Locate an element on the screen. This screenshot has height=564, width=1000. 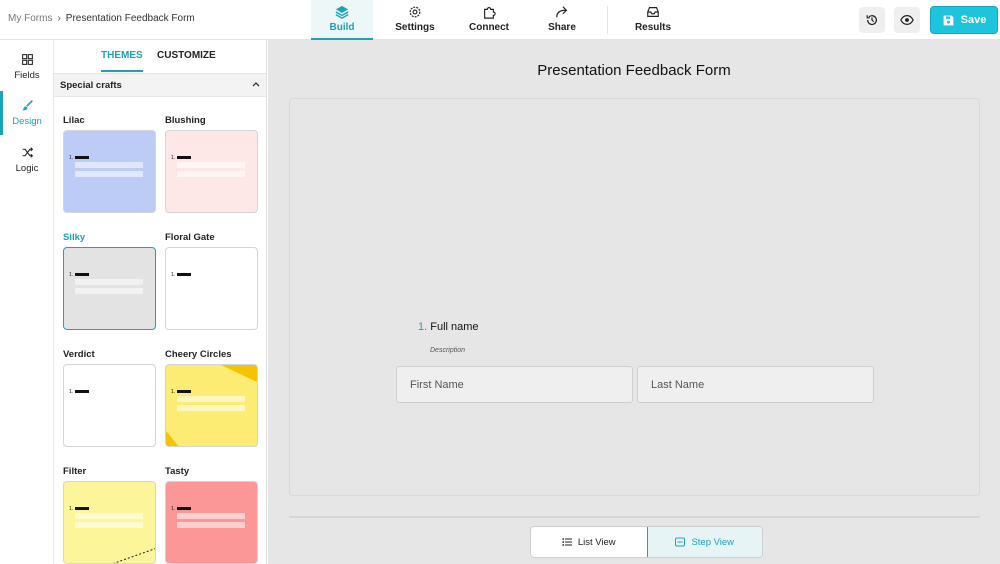
theme-name-verdict: Verdict is located at coordinates (79, 354).